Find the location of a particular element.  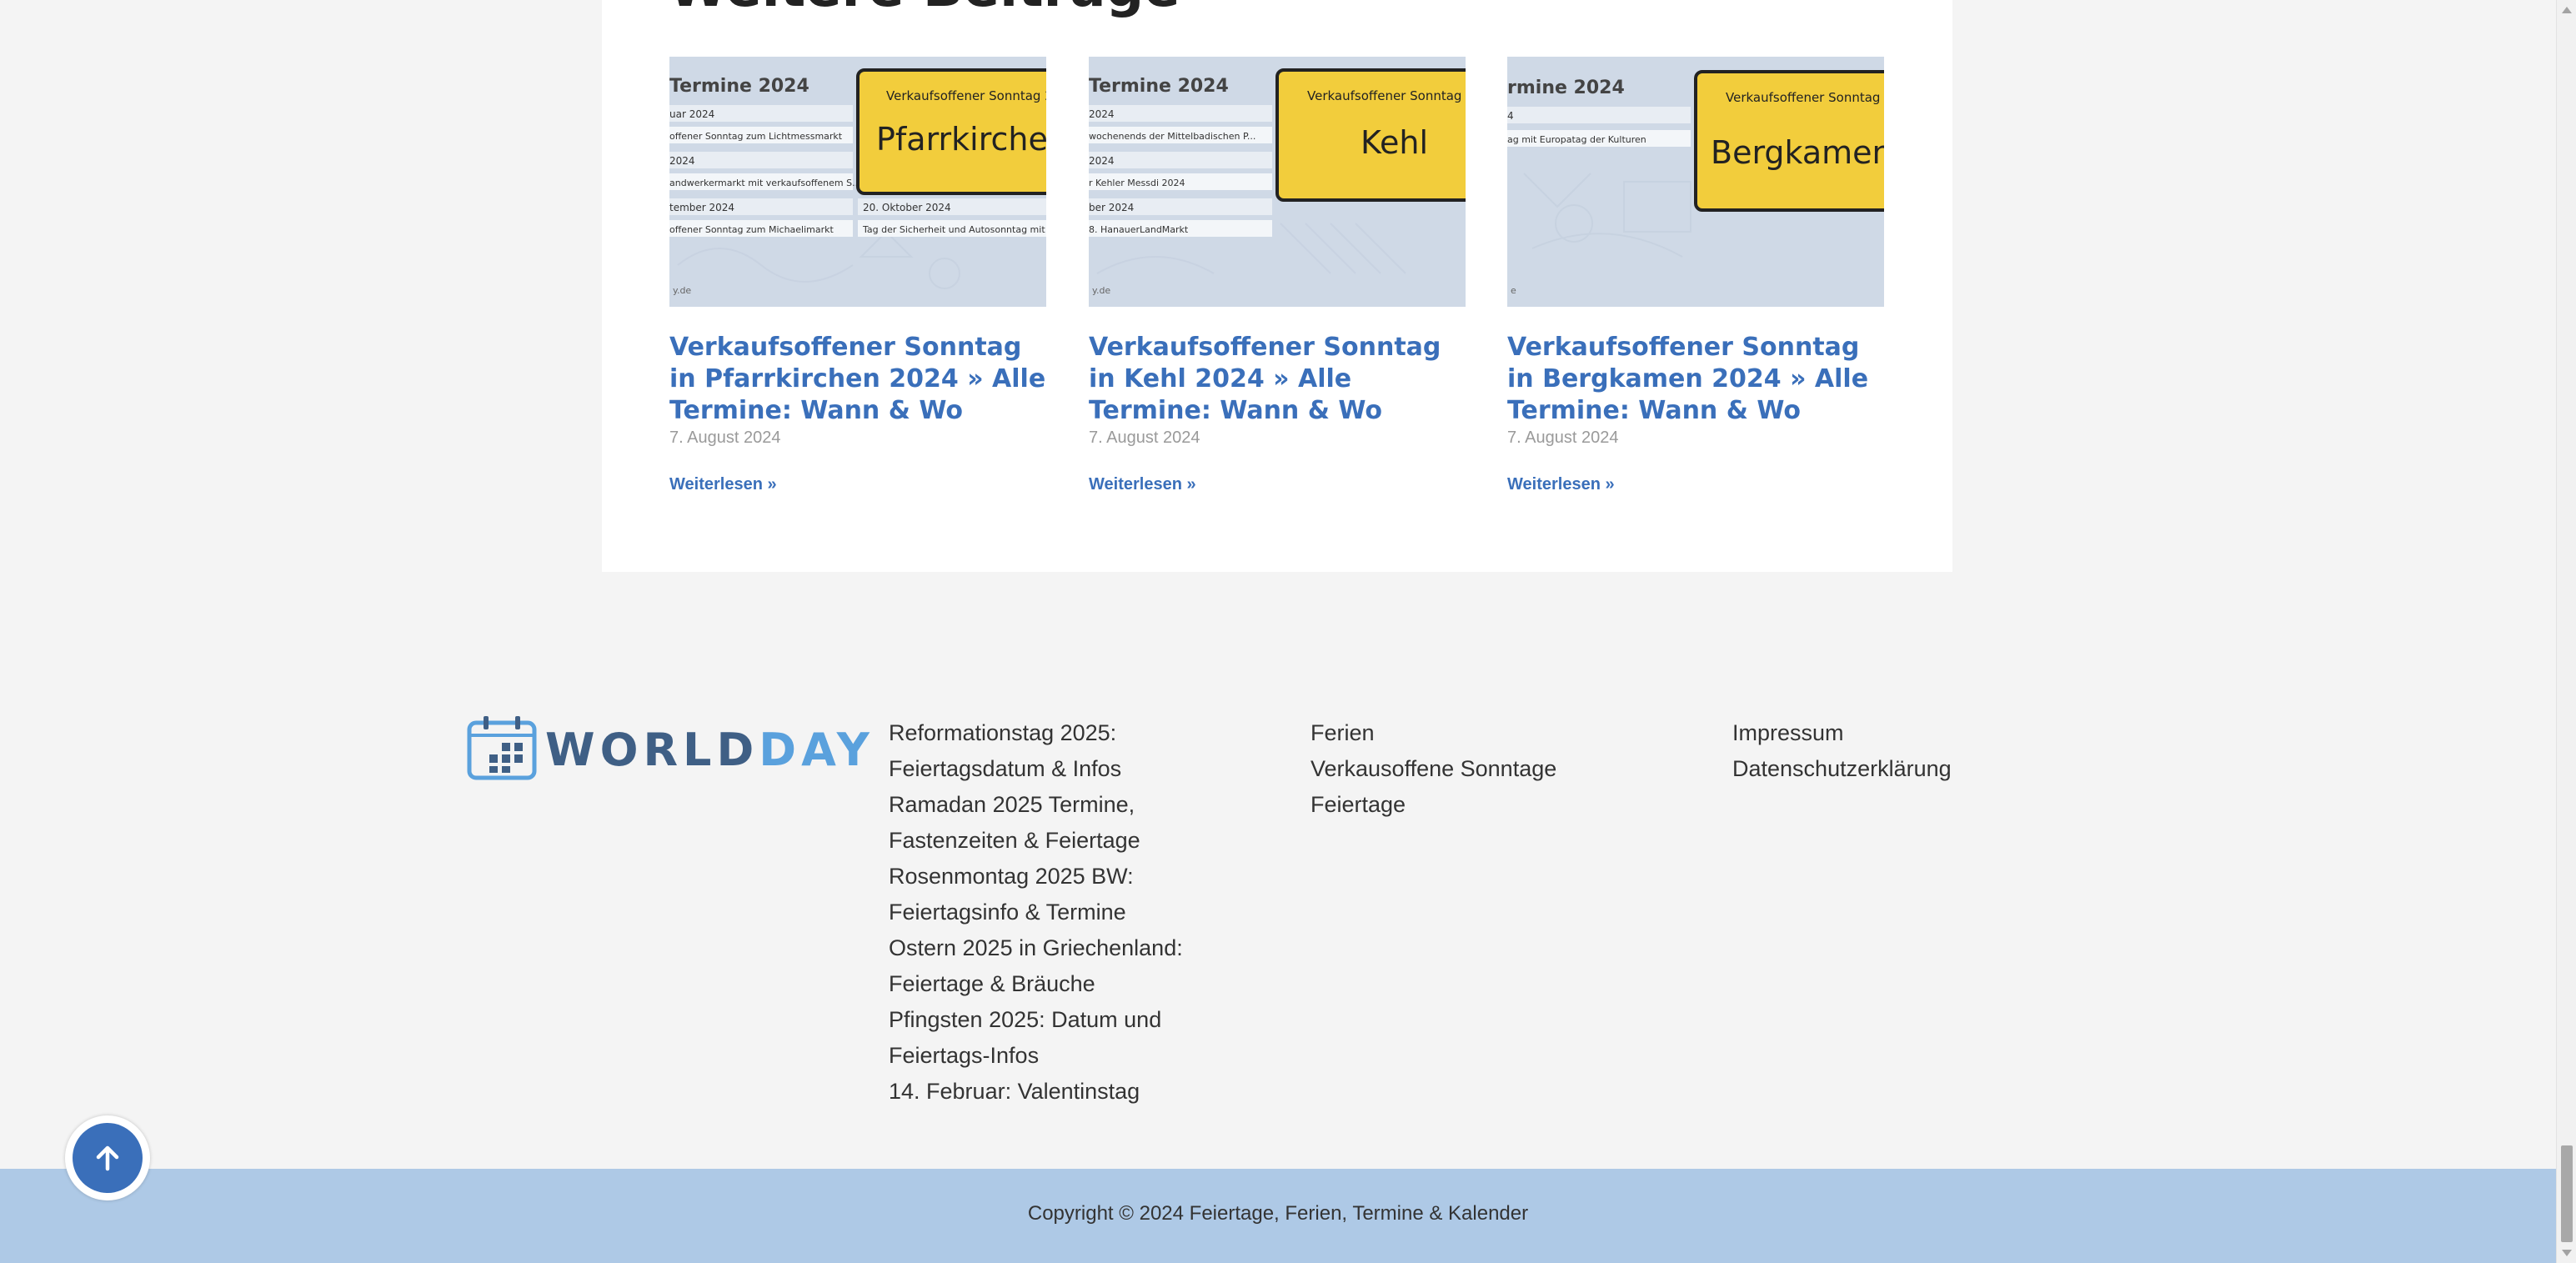

footer-link-datenschutz: Datenschutzerklärung is located at coordinates (1869, 769).